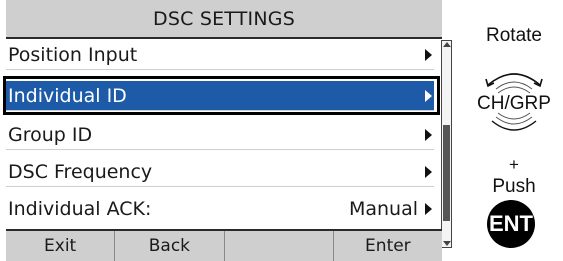 This screenshot has height=261, width=563. Describe the element at coordinates (61, 246) in the screenshot. I see `exit-softkey: Exit` at that location.